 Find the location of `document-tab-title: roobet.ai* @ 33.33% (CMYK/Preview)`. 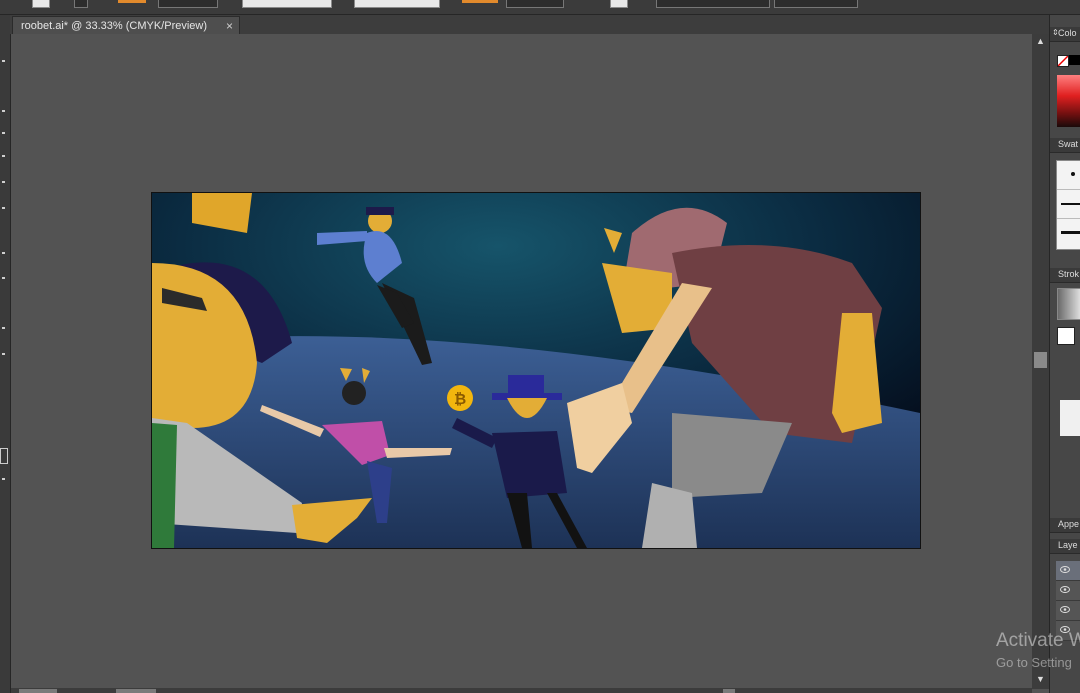

document-tab-title: roobet.ai* @ 33.33% (CMYK/Preview) is located at coordinates (114, 26).